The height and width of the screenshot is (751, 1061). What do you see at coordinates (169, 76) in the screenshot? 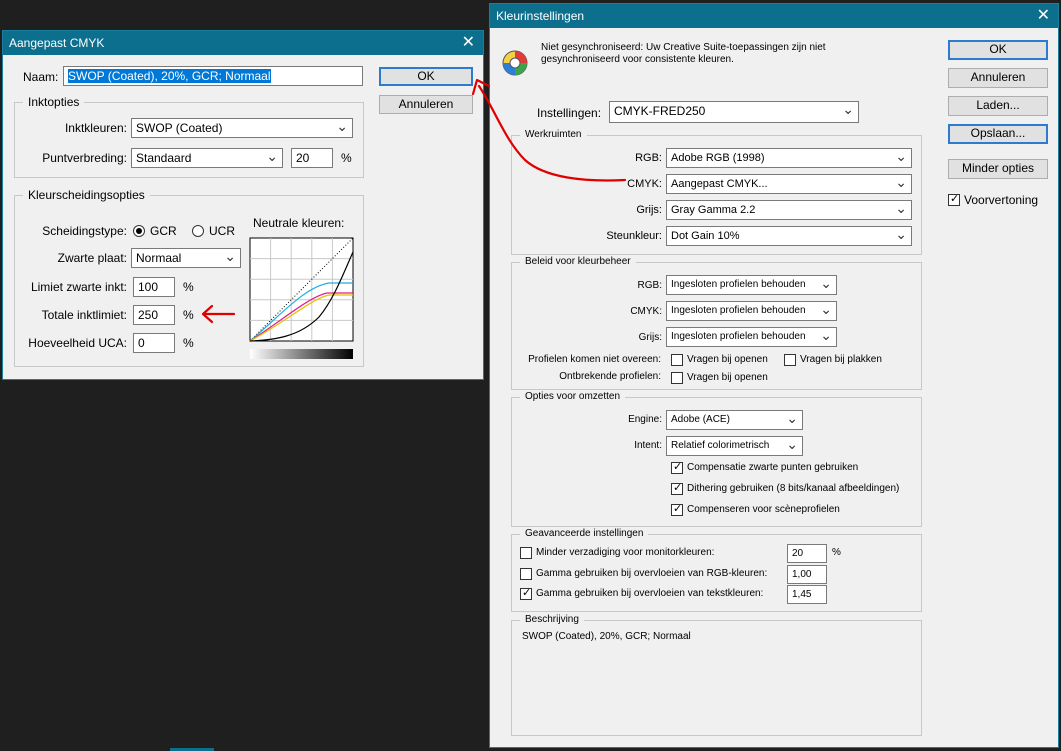
I see `name-field-value: SWOP (Coated), 20%, GCR; Normaal` at bounding box center [169, 76].